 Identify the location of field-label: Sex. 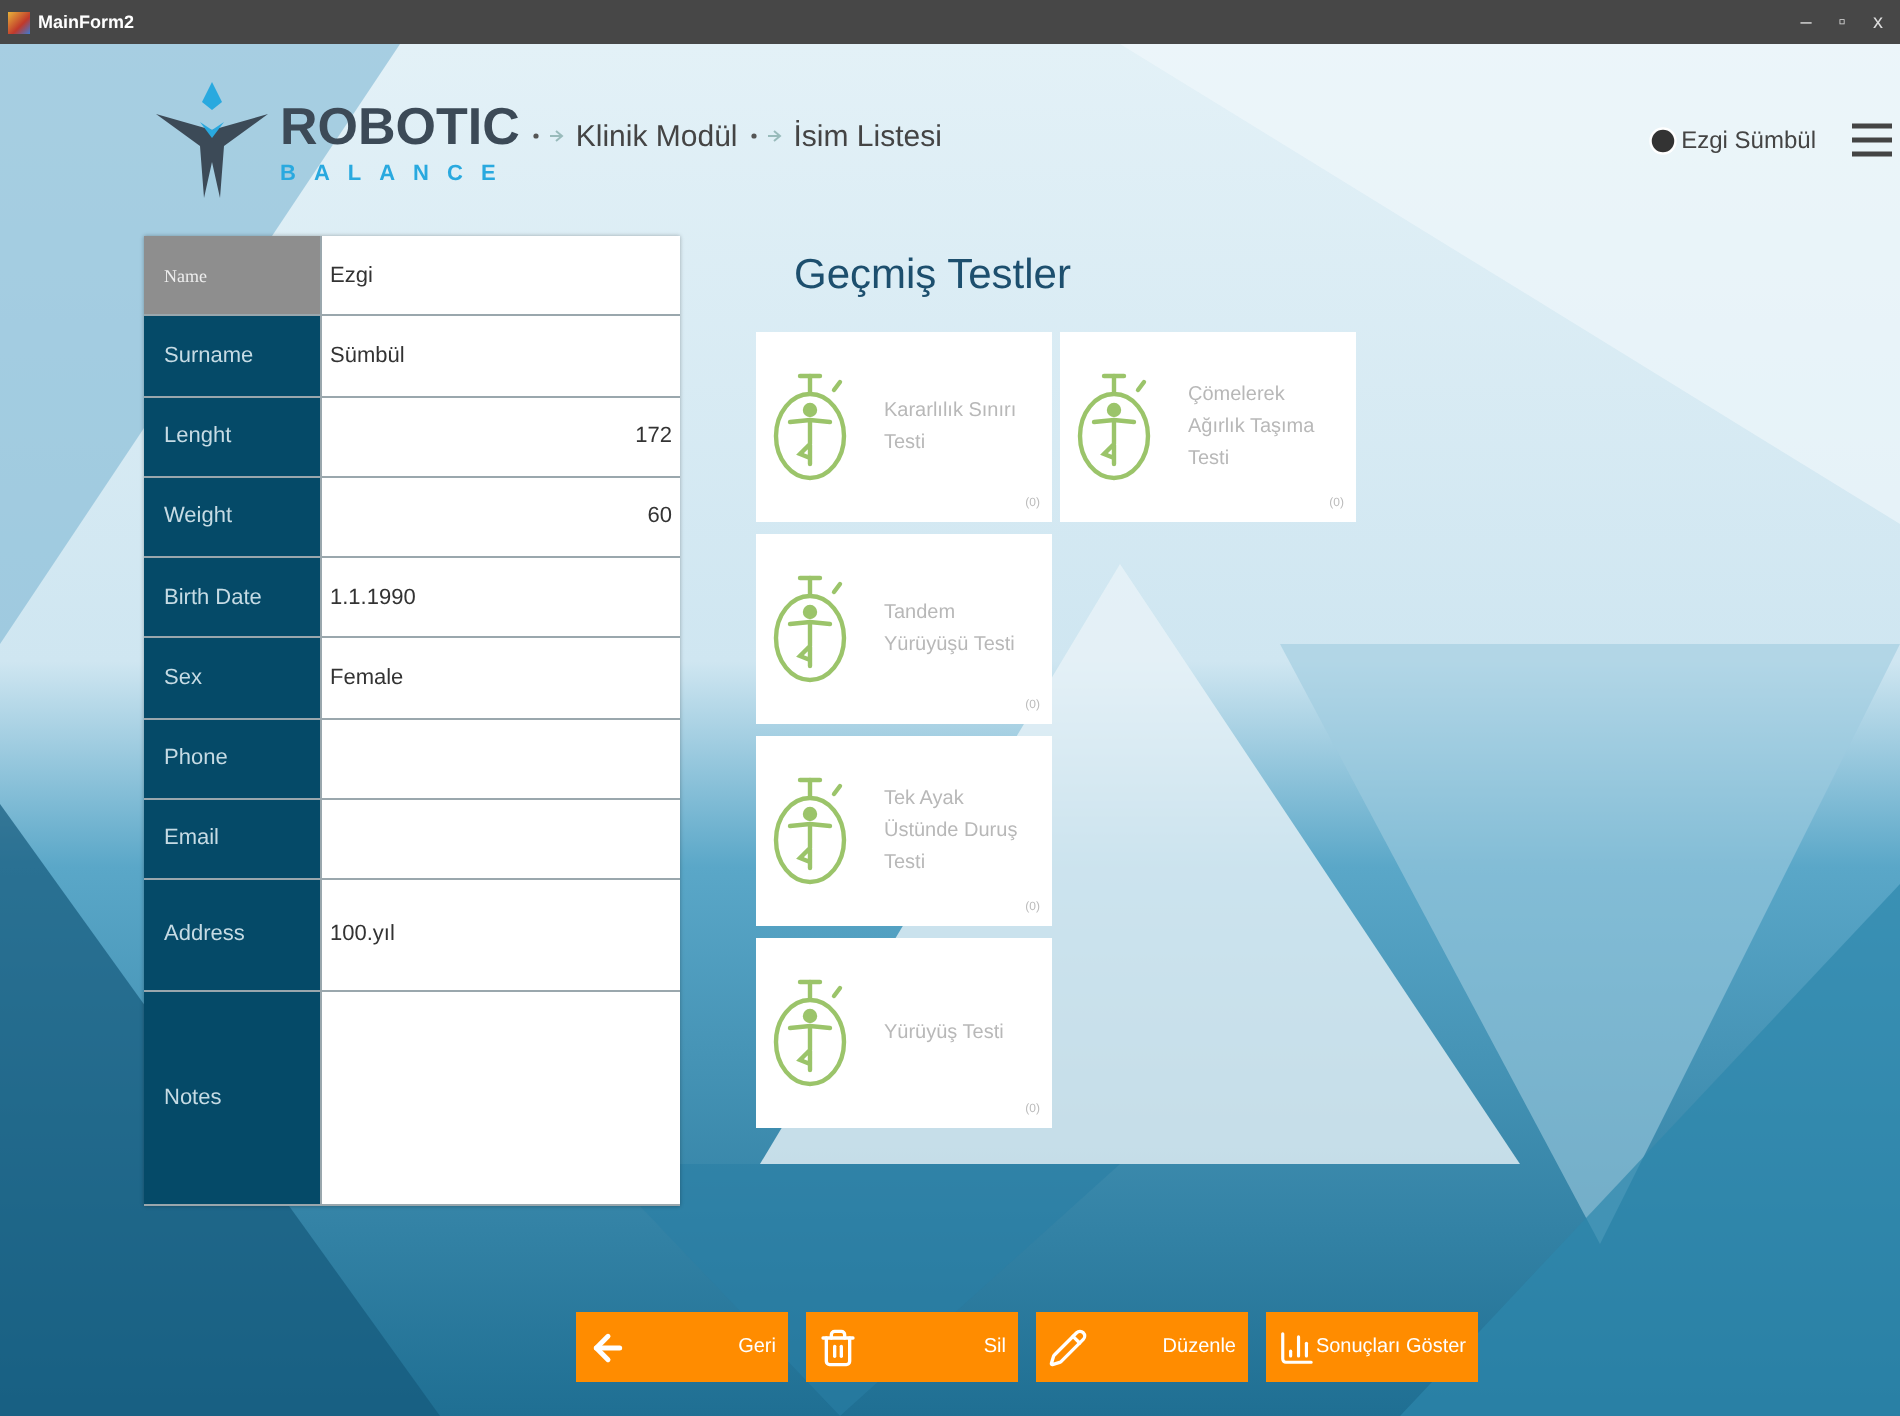
(232, 677).